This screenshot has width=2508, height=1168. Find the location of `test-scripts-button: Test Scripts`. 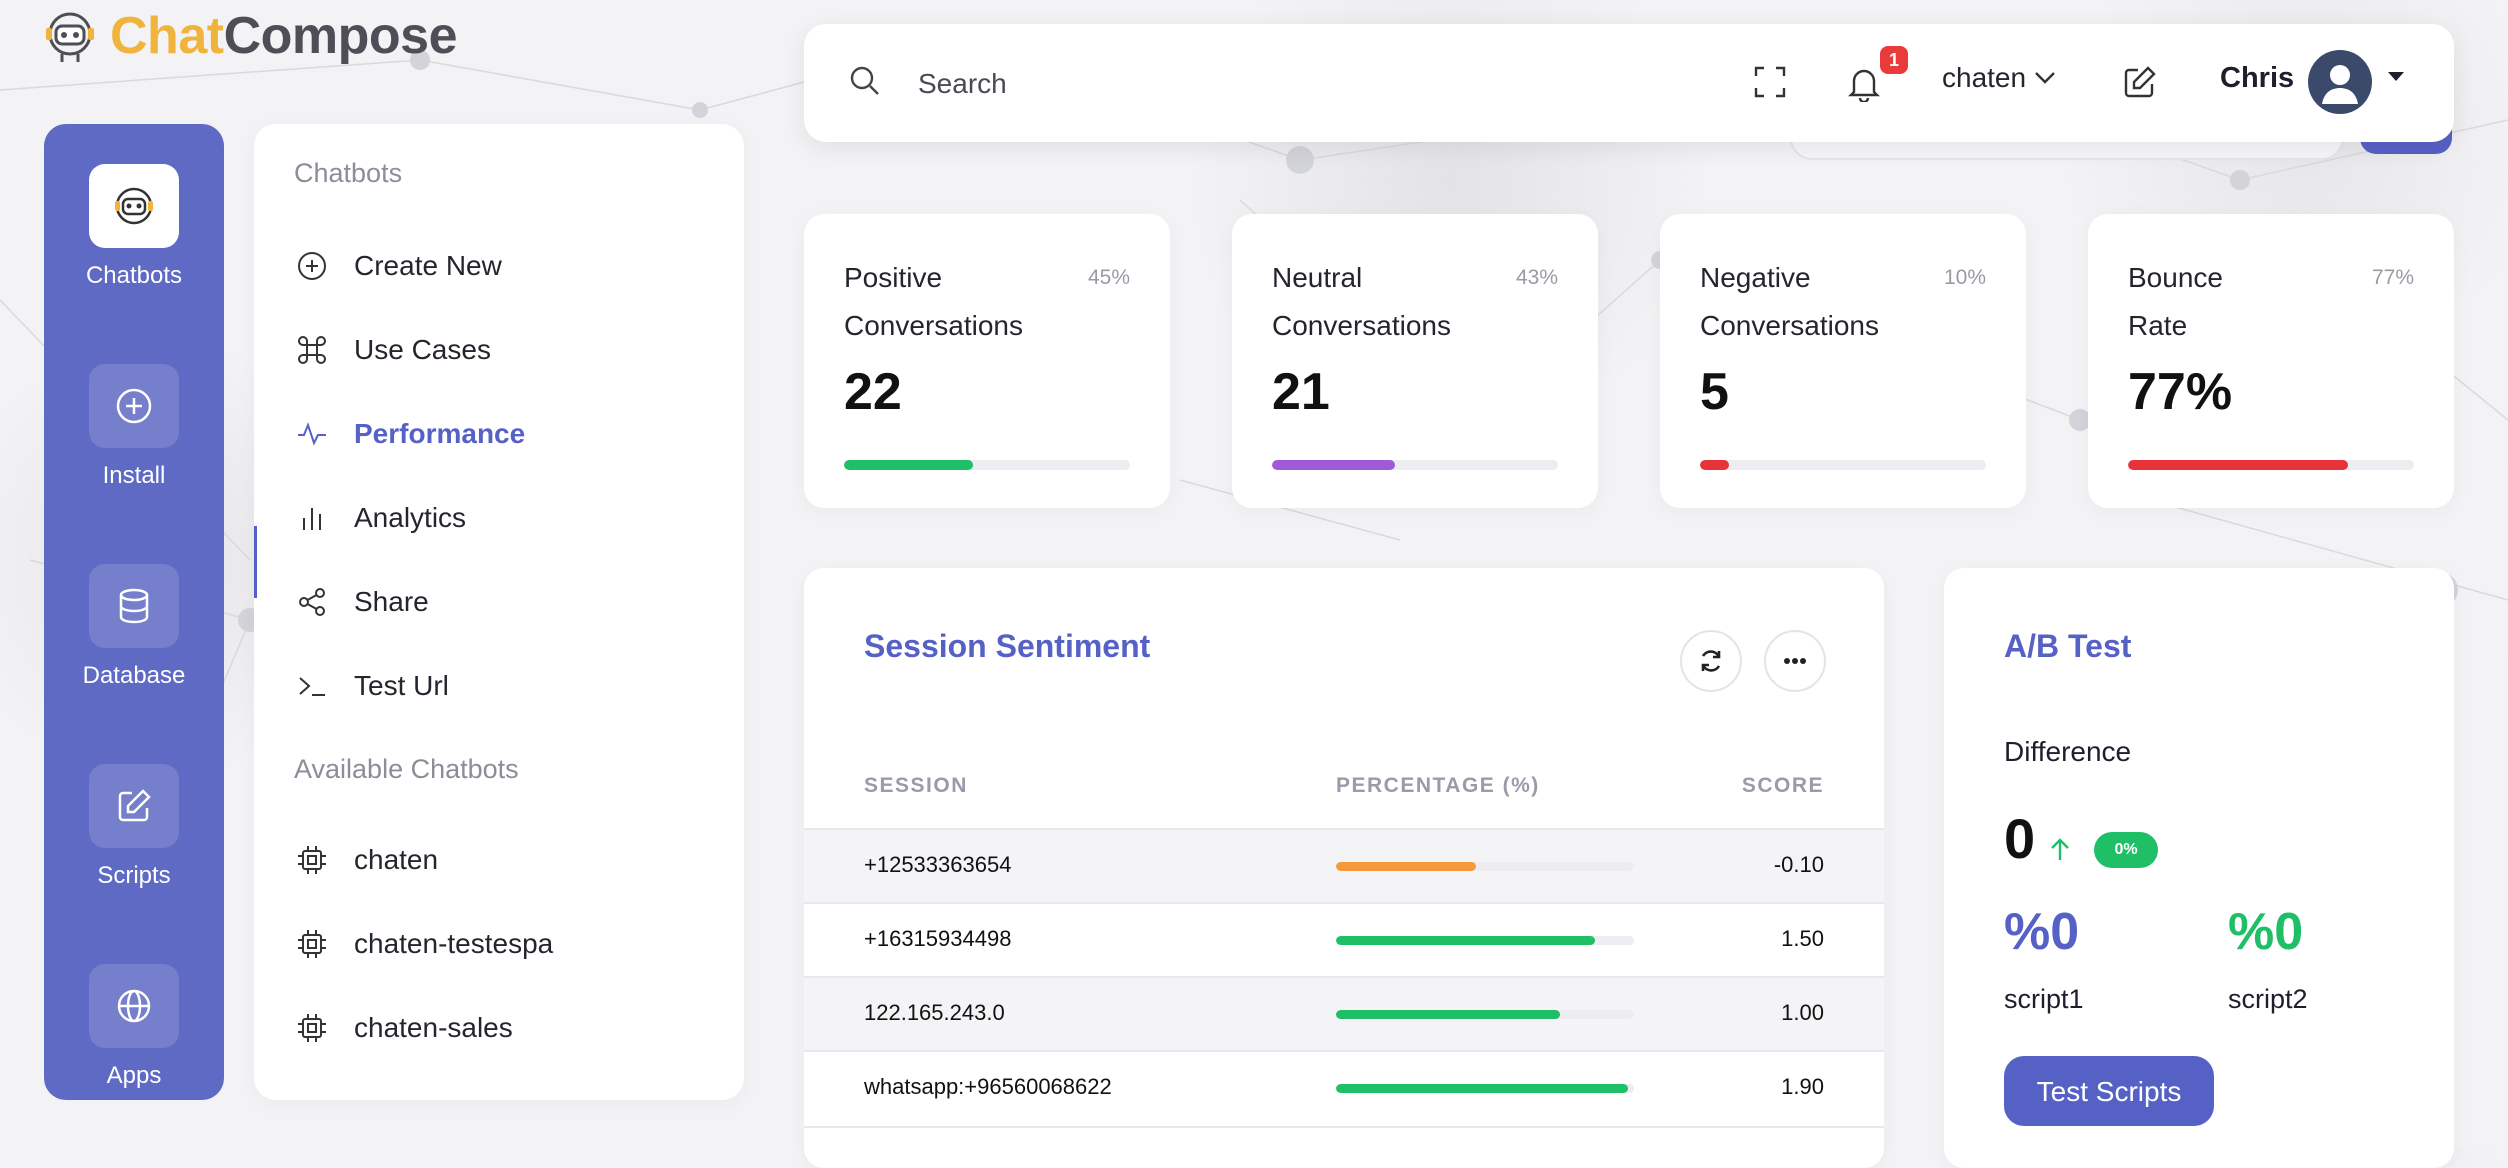

test-scripts-button: Test Scripts is located at coordinates (2109, 1091).